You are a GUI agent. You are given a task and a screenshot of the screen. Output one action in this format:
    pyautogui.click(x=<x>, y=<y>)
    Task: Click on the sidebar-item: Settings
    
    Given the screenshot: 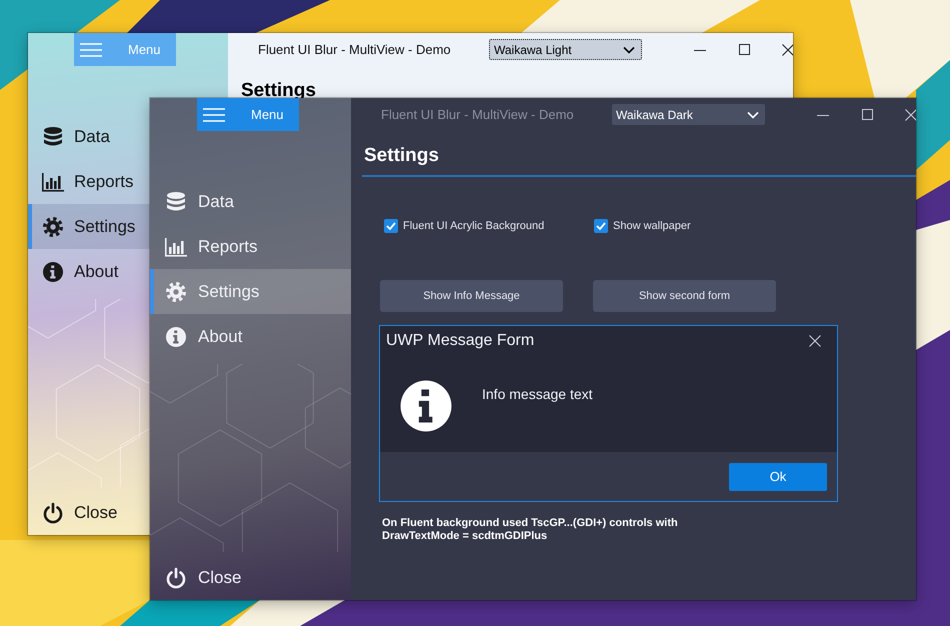 What is the action you would take?
    pyautogui.click(x=89, y=226)
    